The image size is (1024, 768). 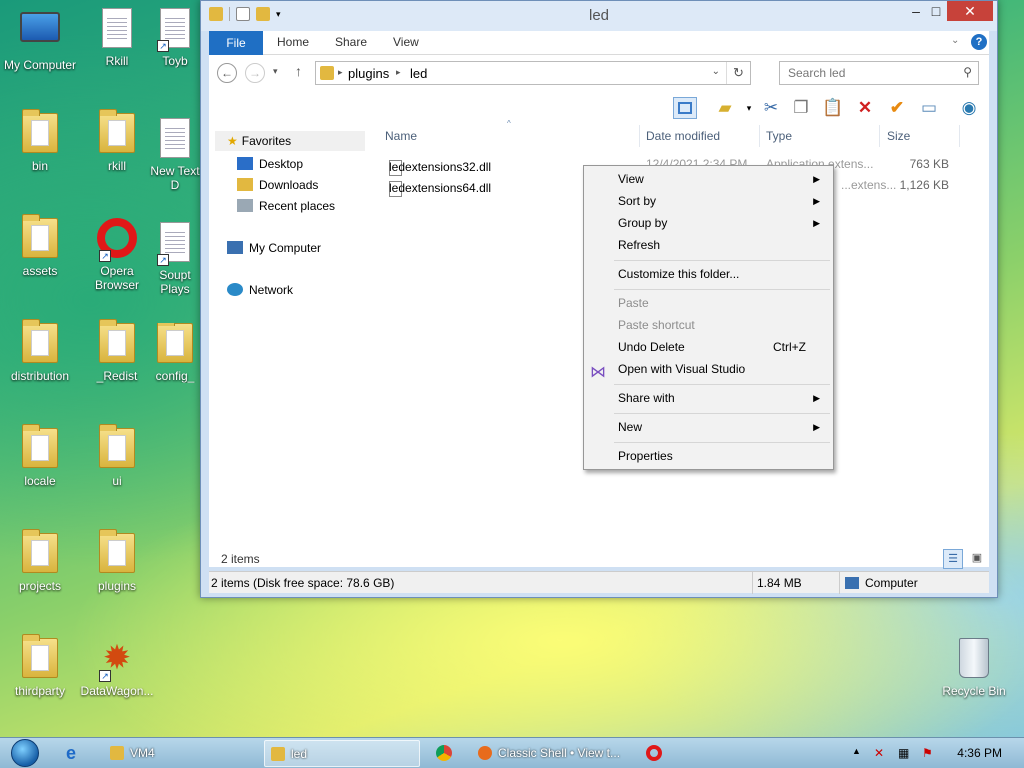 What do you see at coordinates (40, 246) in the screenshot?
I see `desktop-icon-assets: assets` at bounding box center [40, 246].